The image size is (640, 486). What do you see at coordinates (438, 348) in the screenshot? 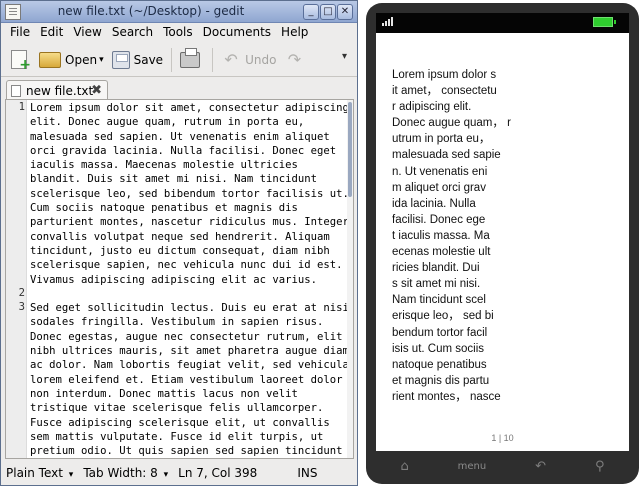
I see `text-line: isis ut. Cum sociis` at bounding box center [438, 348].